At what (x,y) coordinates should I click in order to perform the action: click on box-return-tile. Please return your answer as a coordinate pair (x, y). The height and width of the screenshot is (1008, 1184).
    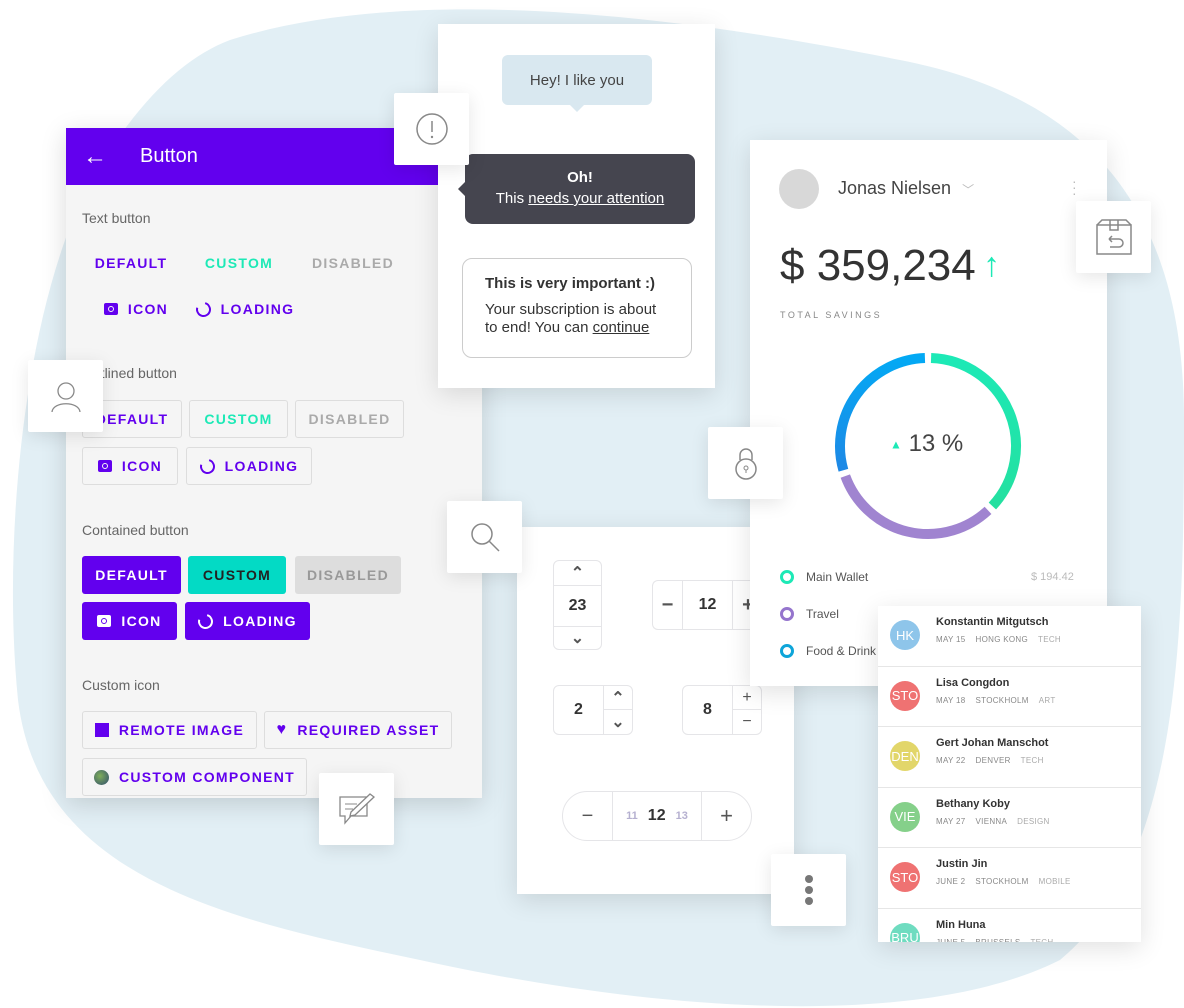
    Looking at the image, I should click on (1113, 237).